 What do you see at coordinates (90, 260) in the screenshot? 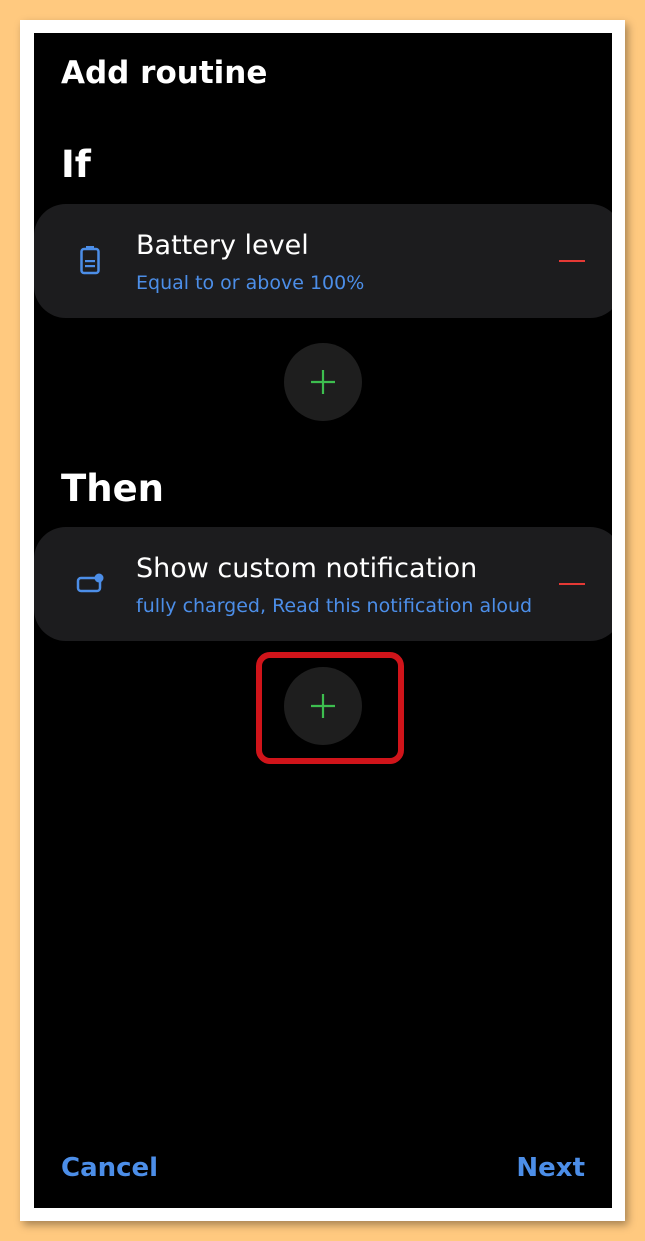
I see `battery-icon` at bounding box center [90, 260].